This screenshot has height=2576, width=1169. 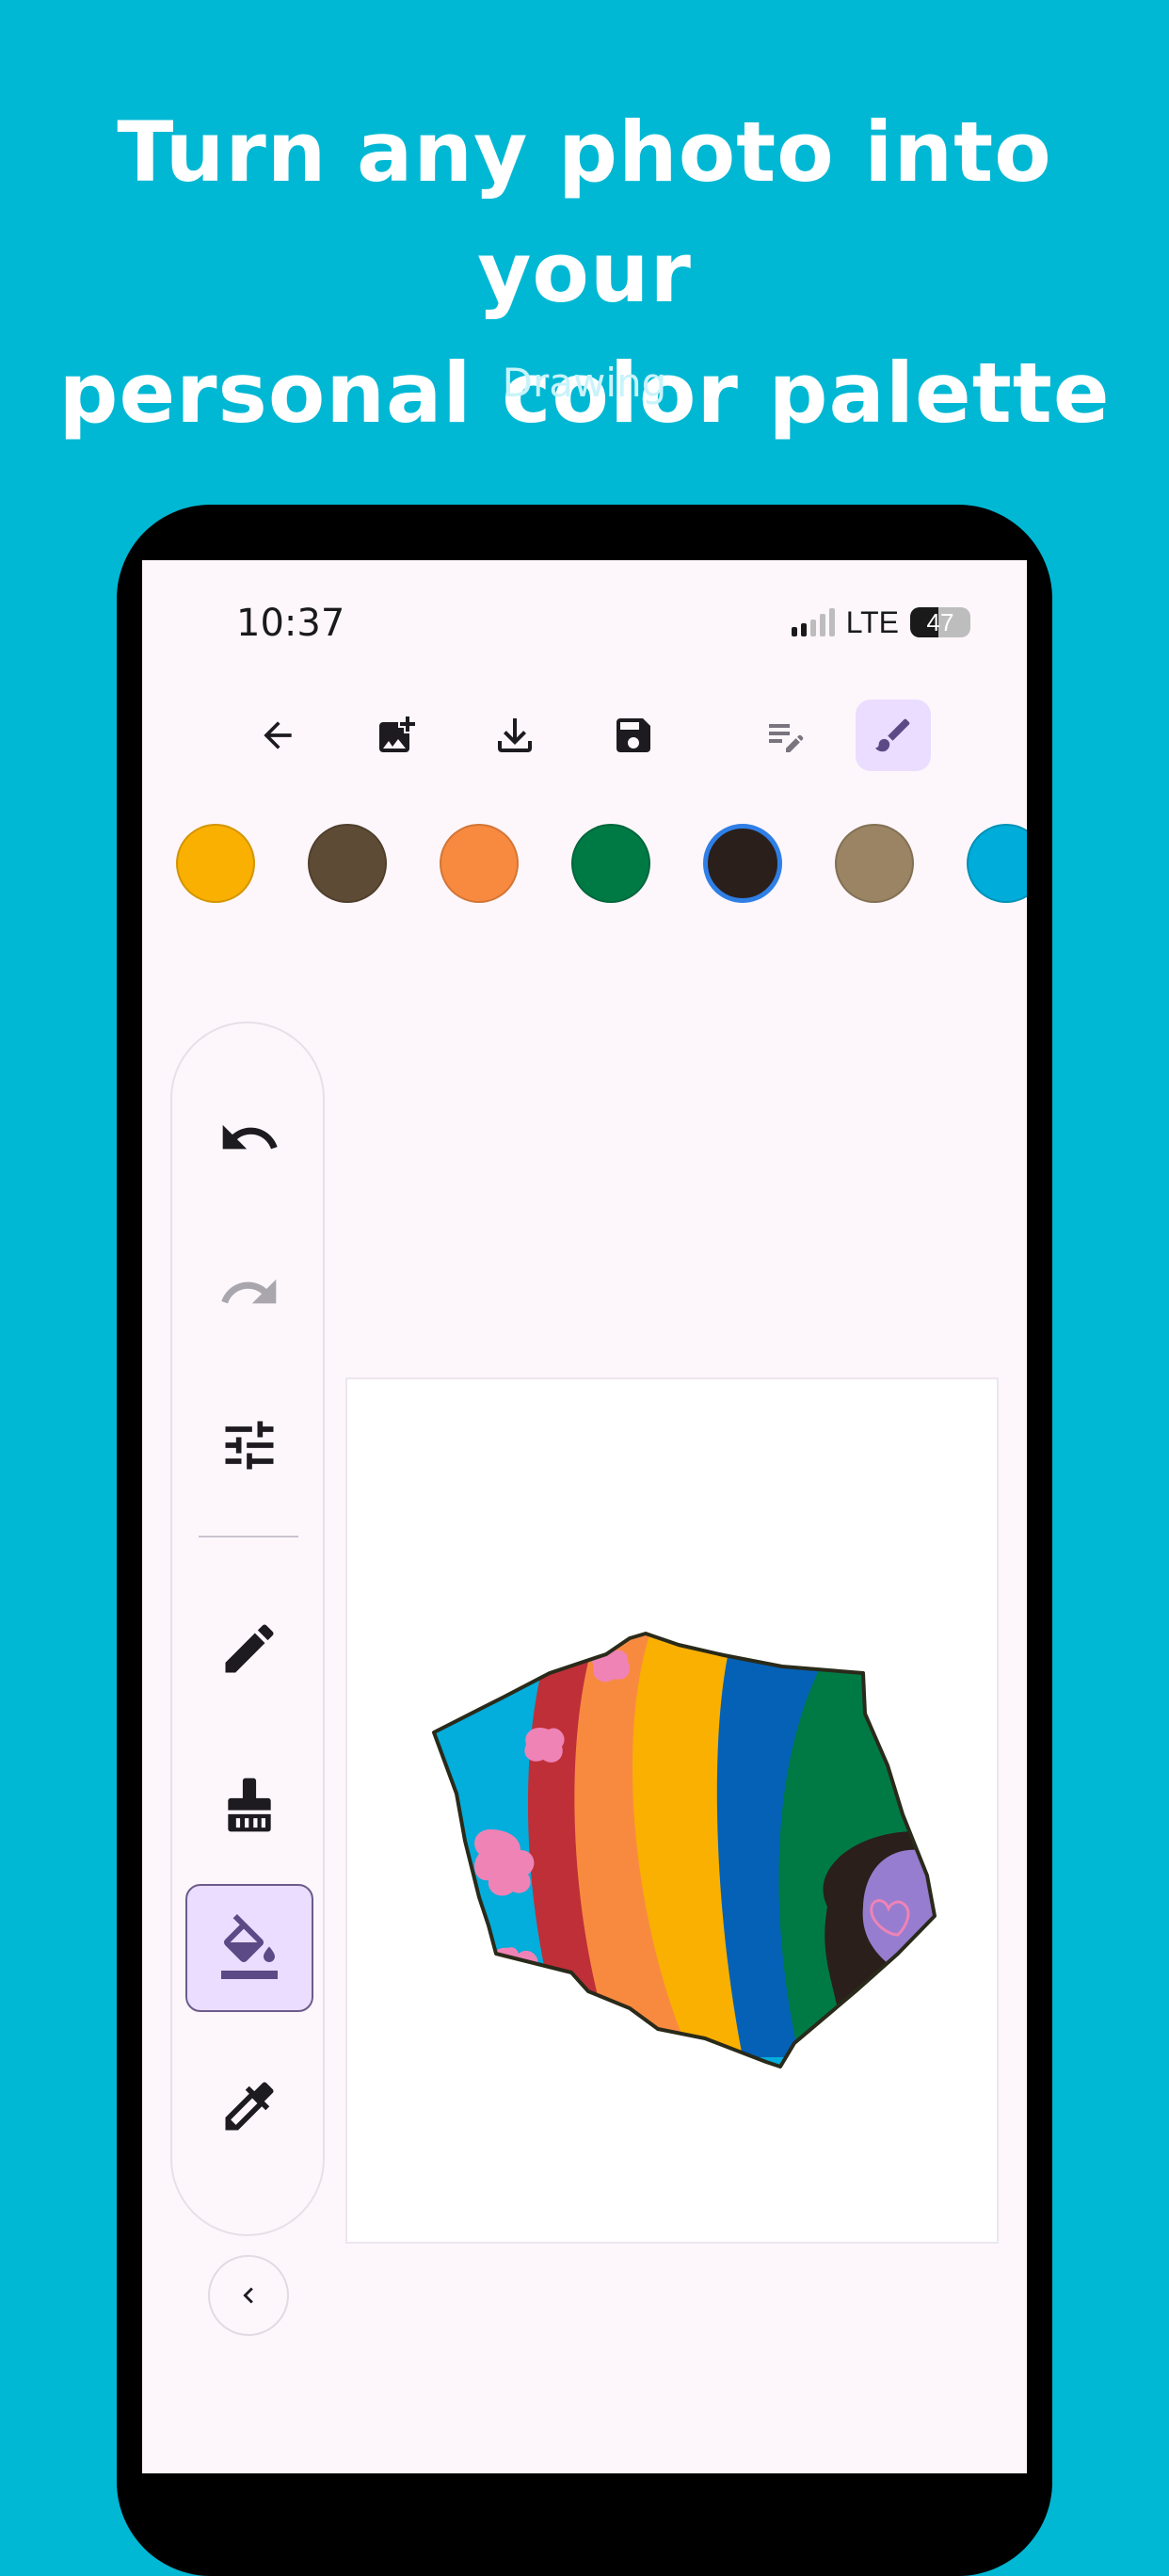 I want to click on download-button, so click(x=514, y=735).